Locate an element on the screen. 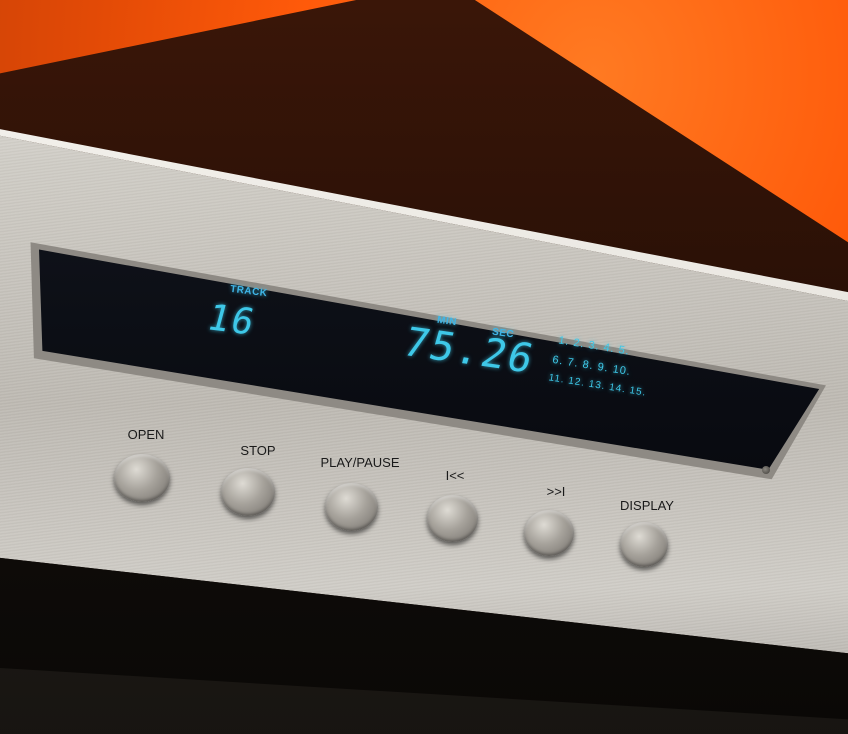 This screenshot has width=848, height=734. next-track-label: >>I is located at coordinates (556, 491).